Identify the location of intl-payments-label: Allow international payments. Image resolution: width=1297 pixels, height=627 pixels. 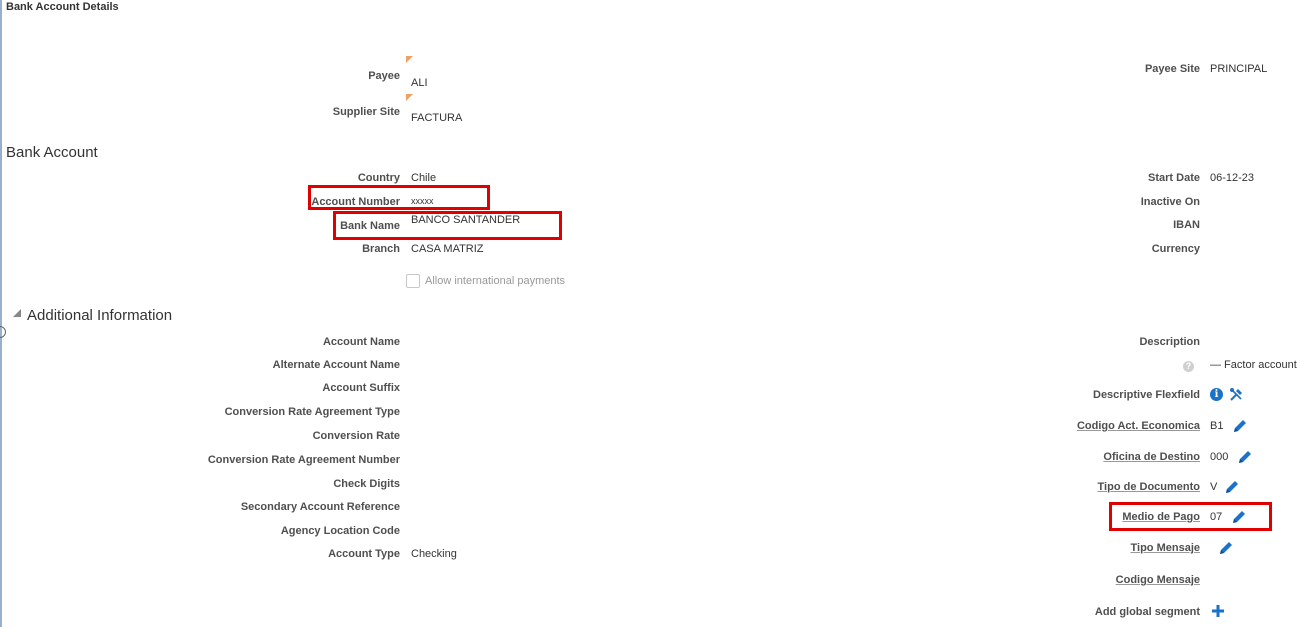
(495, 281).